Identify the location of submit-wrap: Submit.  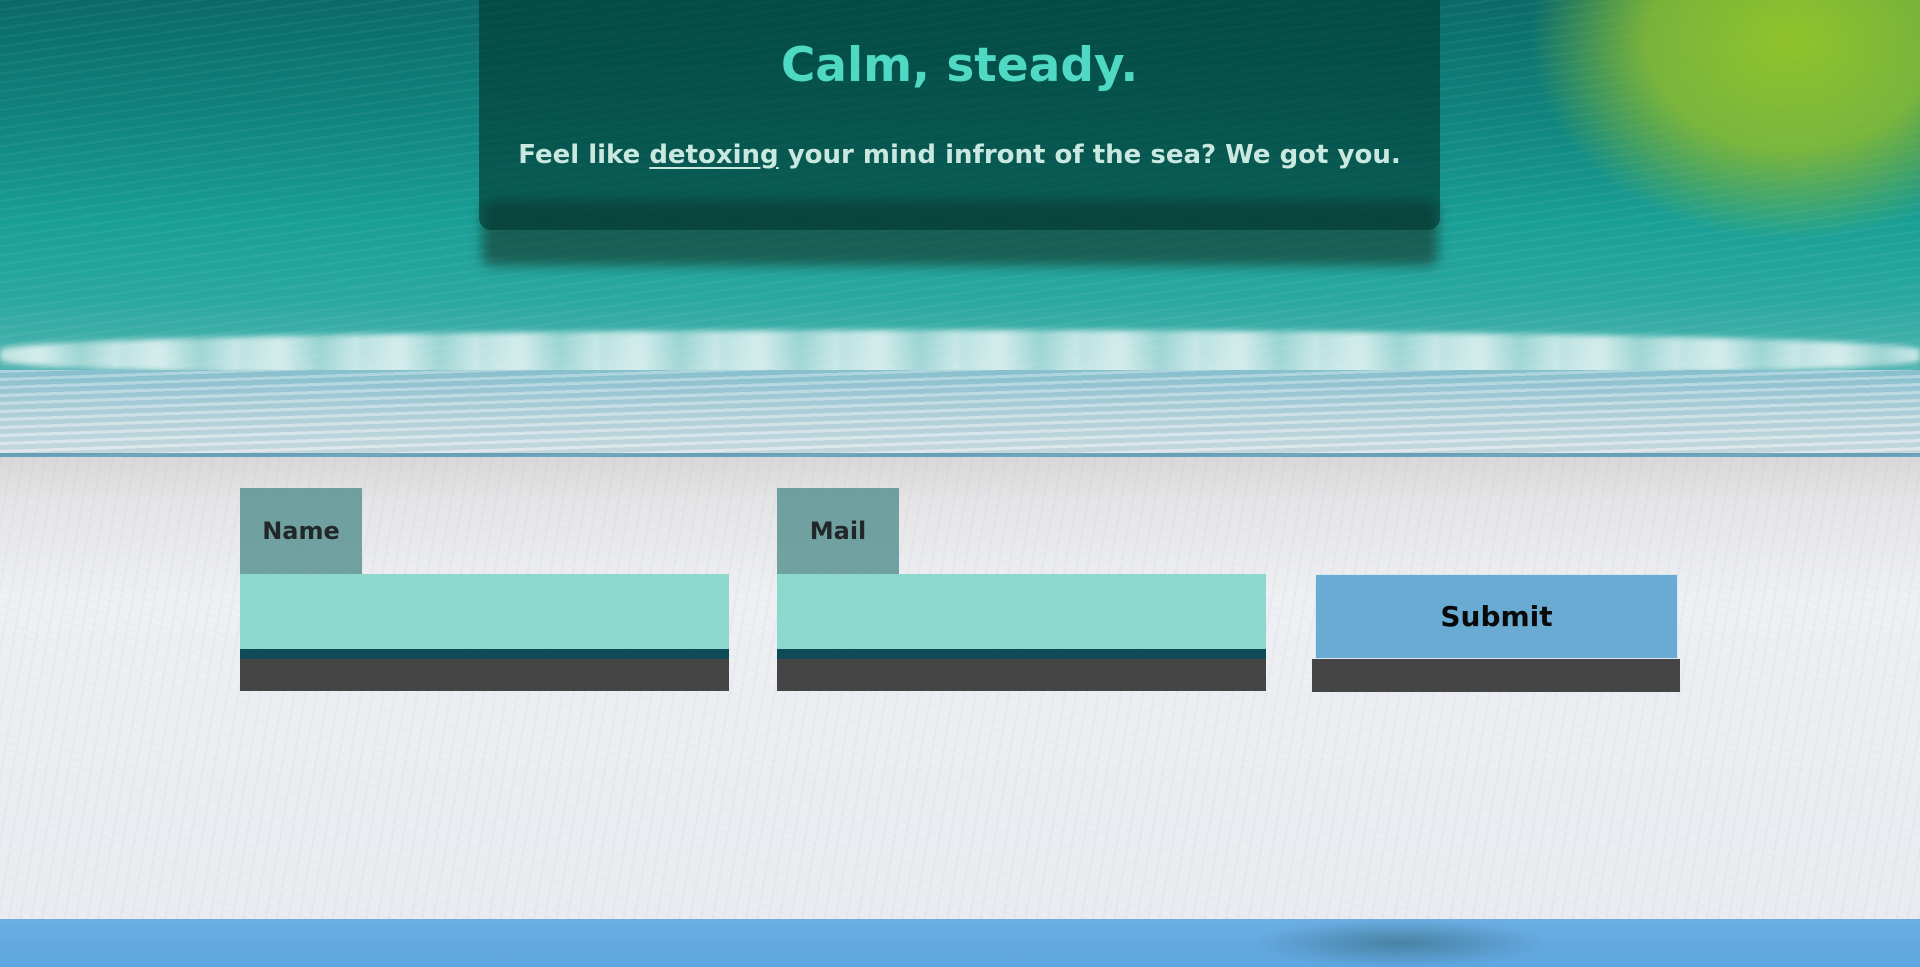
(1496, 633).